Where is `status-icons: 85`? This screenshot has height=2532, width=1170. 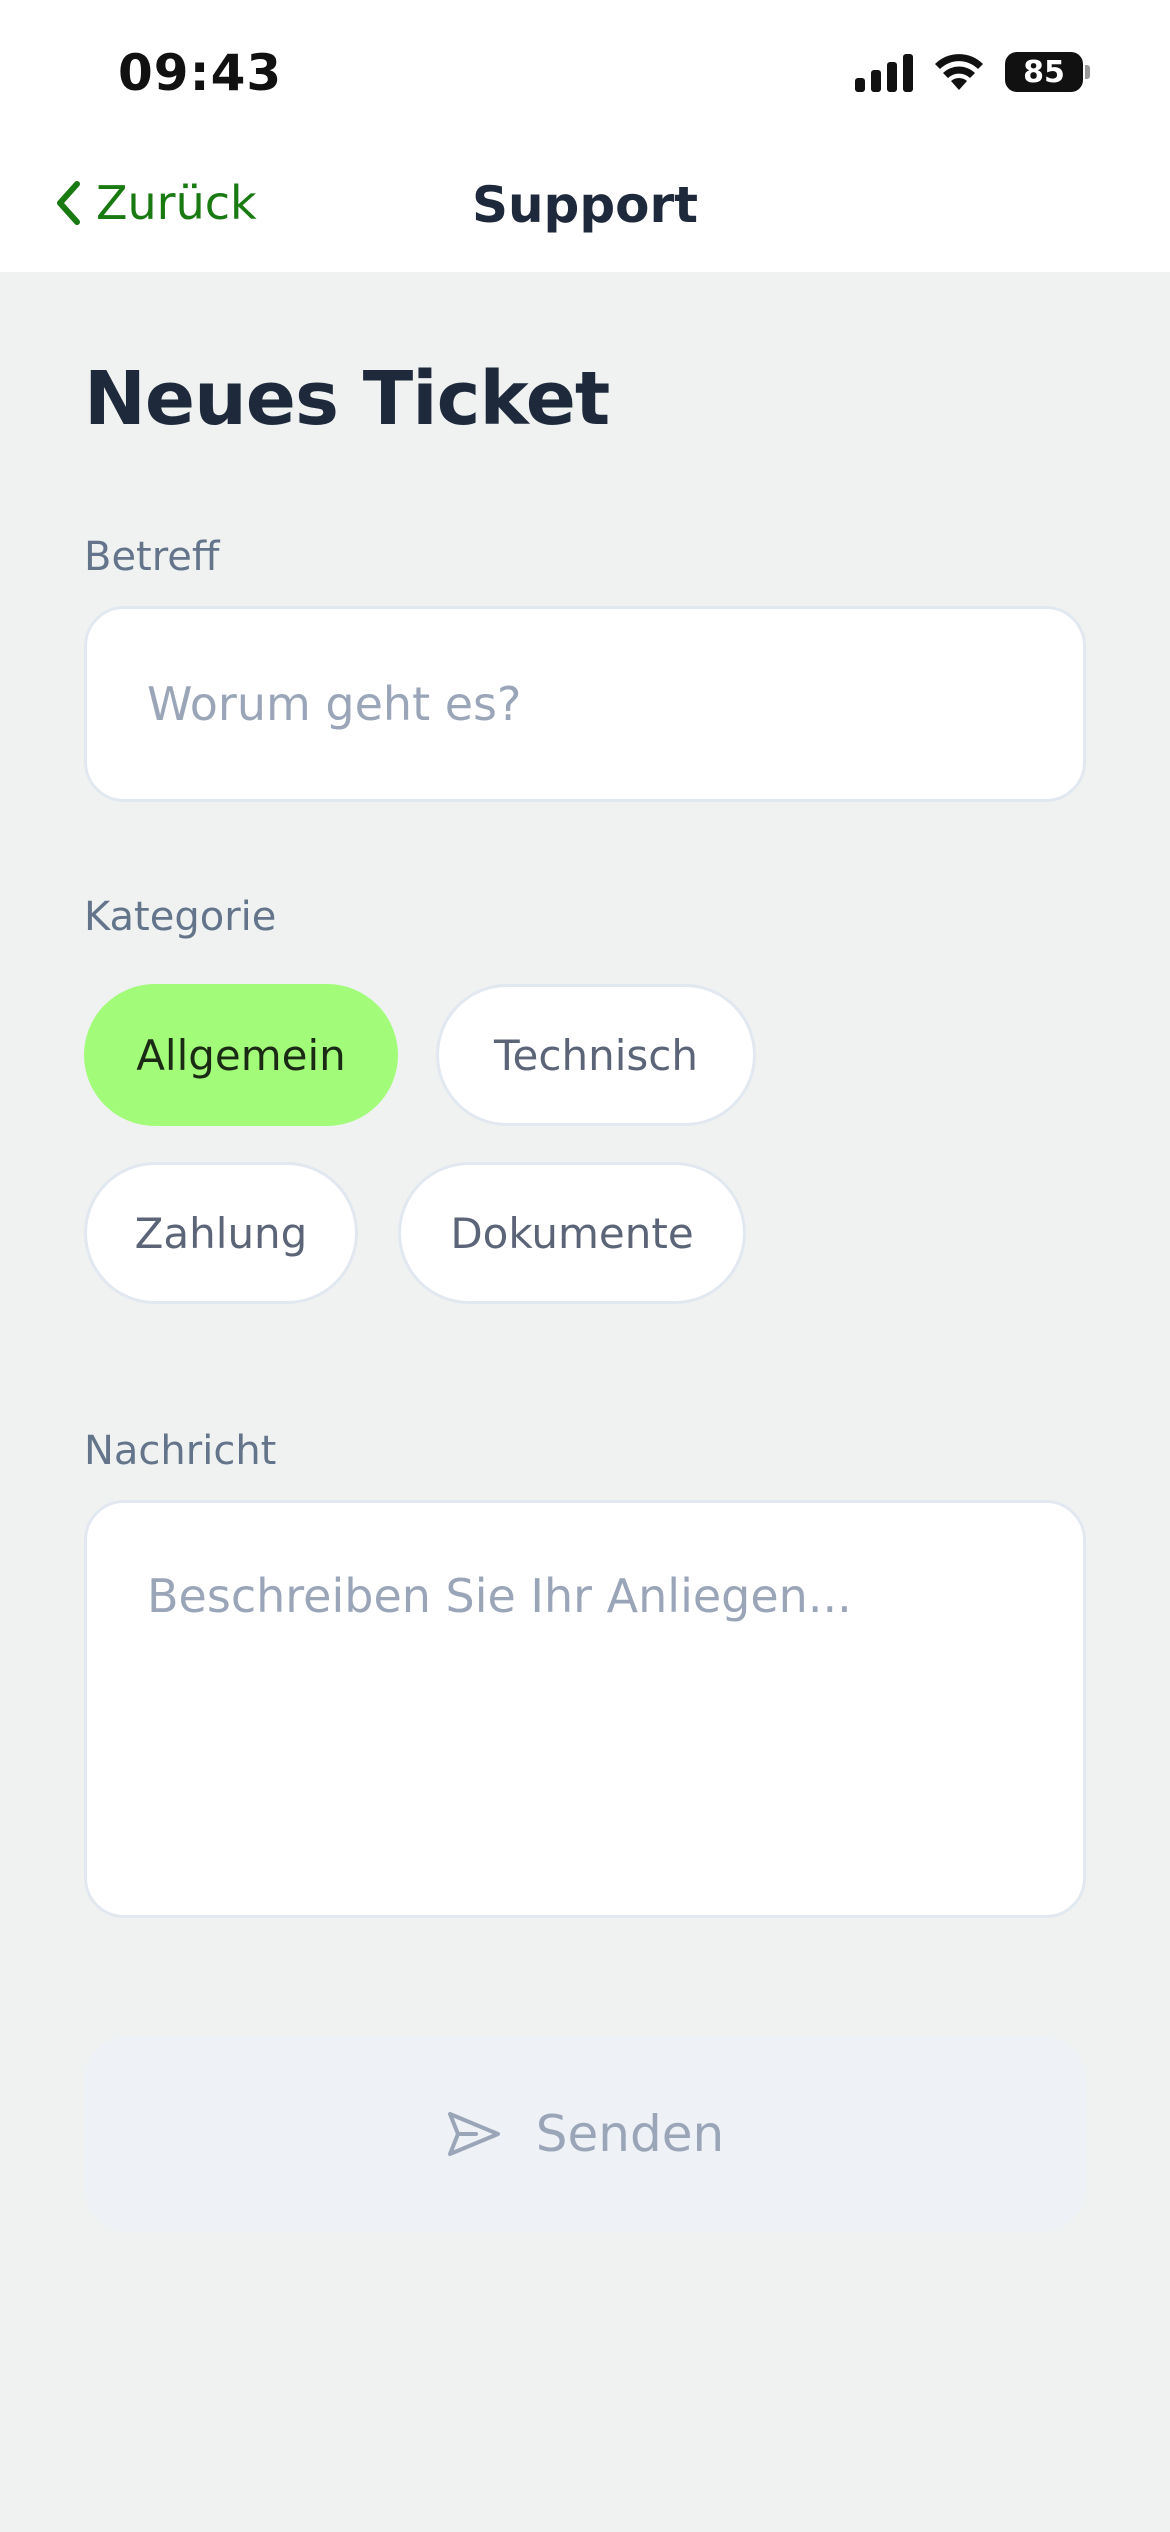 status-icons: 85 is located at coordinates (972, 72).